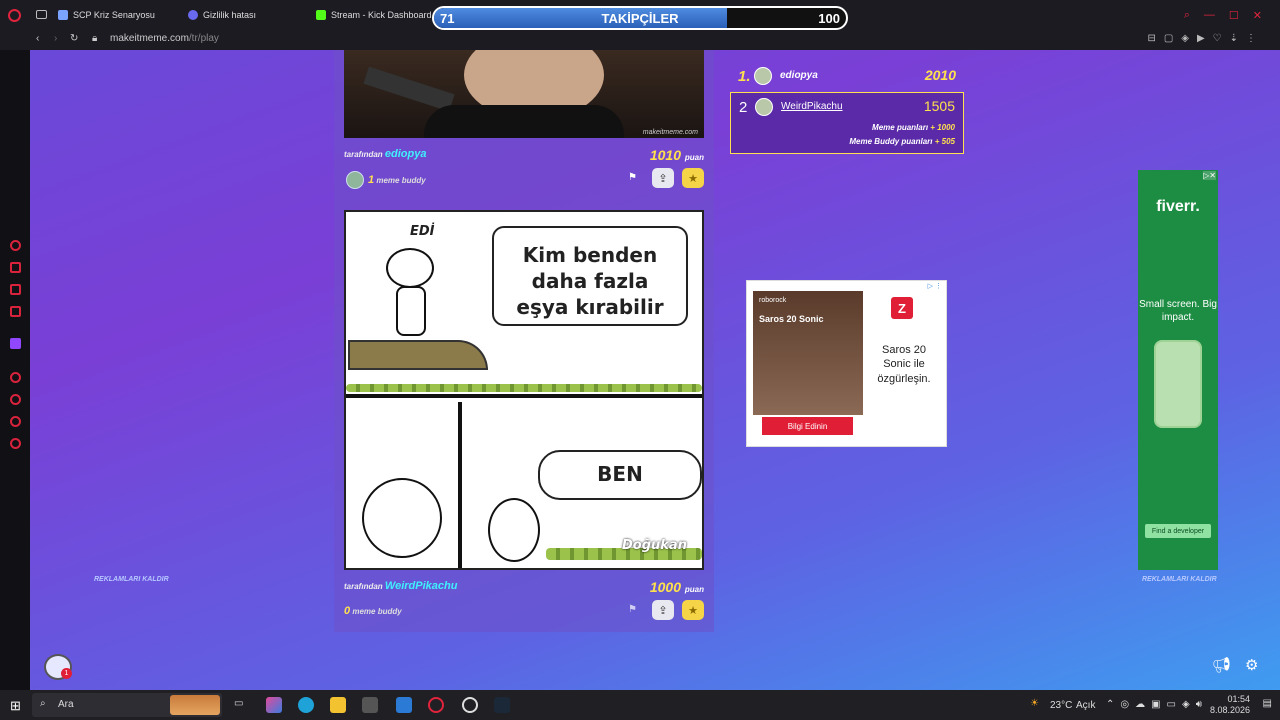 The width and height of the screenshot is (1280, 720). I want to click on fiverr-cta-button: Find a developer, so click(1178, 531).